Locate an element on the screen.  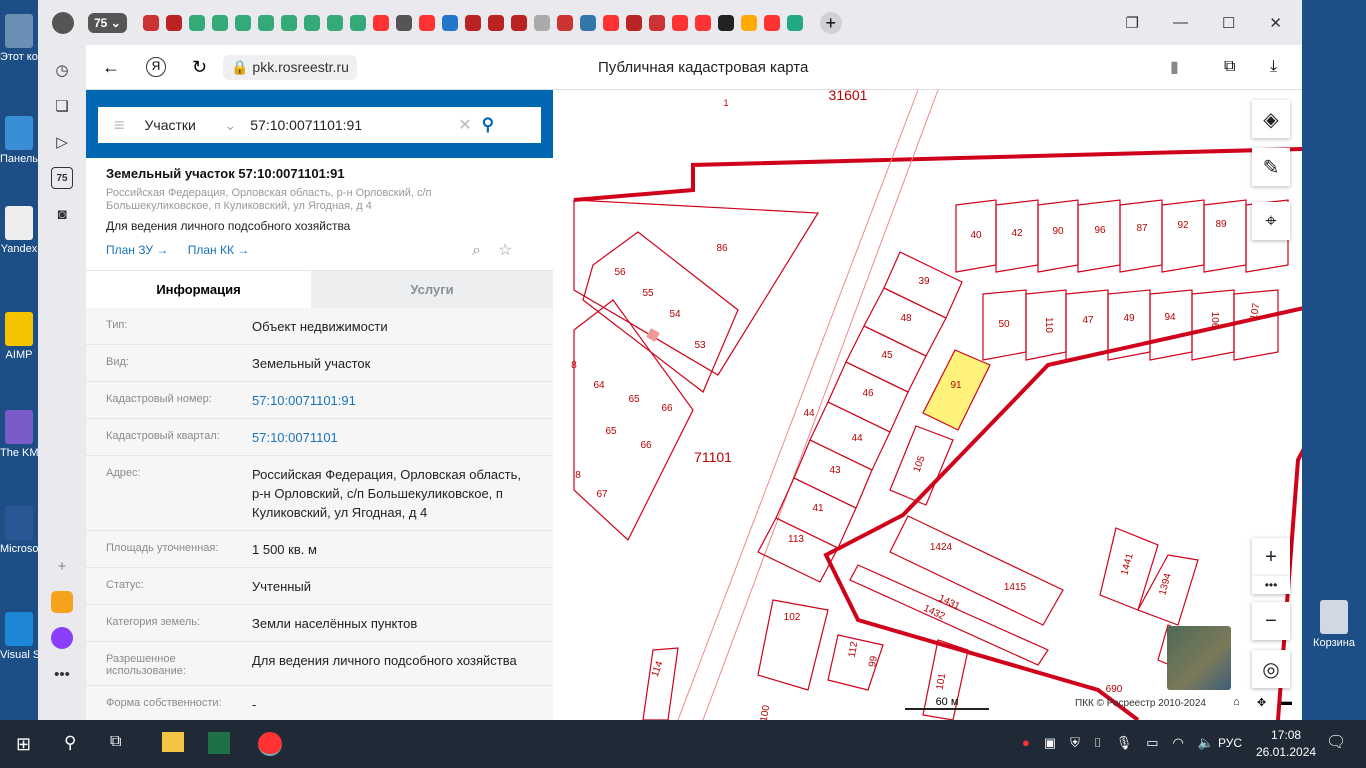
security-icon: ⛨ is located at coordinates (1075, 743).